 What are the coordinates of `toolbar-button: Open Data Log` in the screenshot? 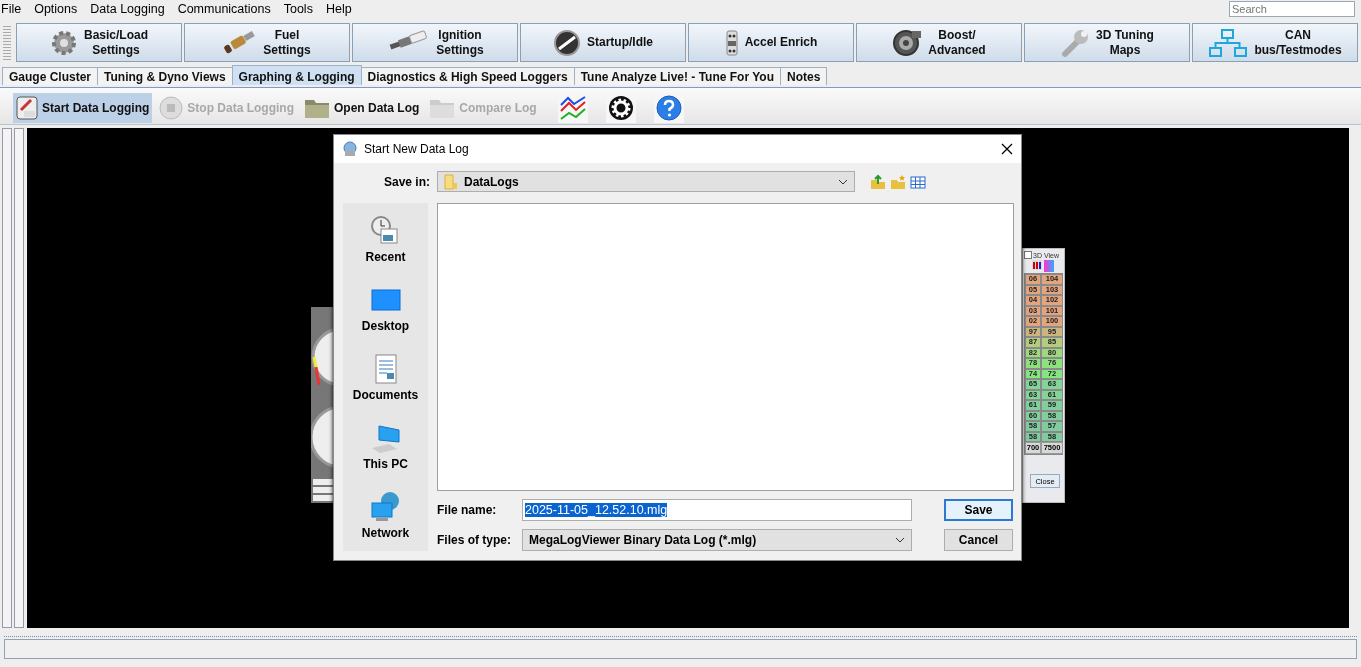 It's located at (362, 108).